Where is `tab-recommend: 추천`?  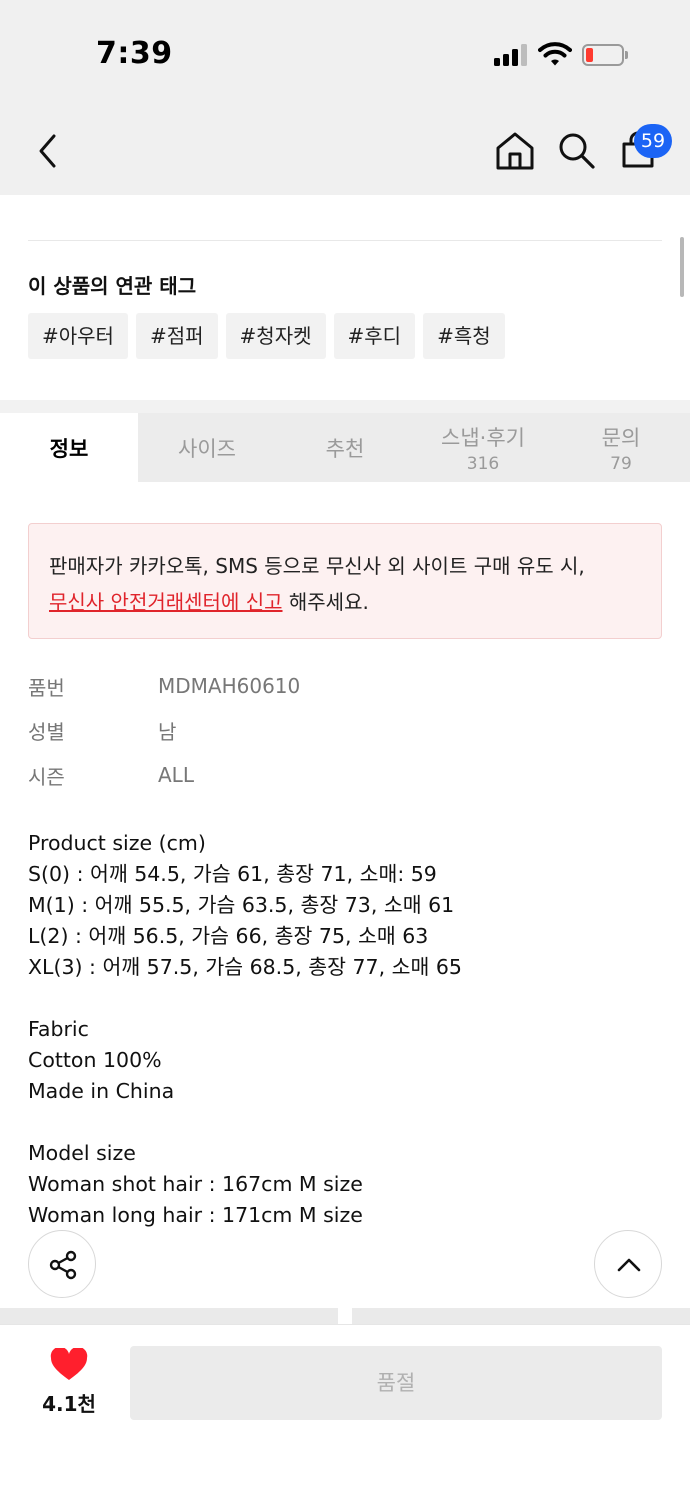 tab-recommend: 추천 is located at coordinates (345, 447).